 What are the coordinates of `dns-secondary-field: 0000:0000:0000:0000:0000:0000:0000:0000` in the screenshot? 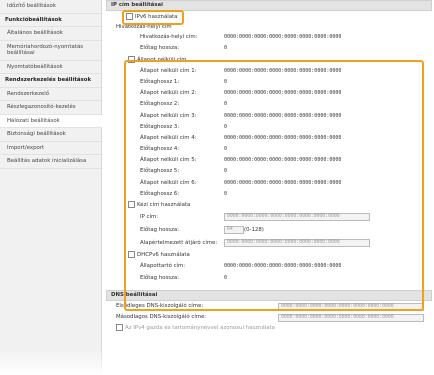 It's located at (351, 317).